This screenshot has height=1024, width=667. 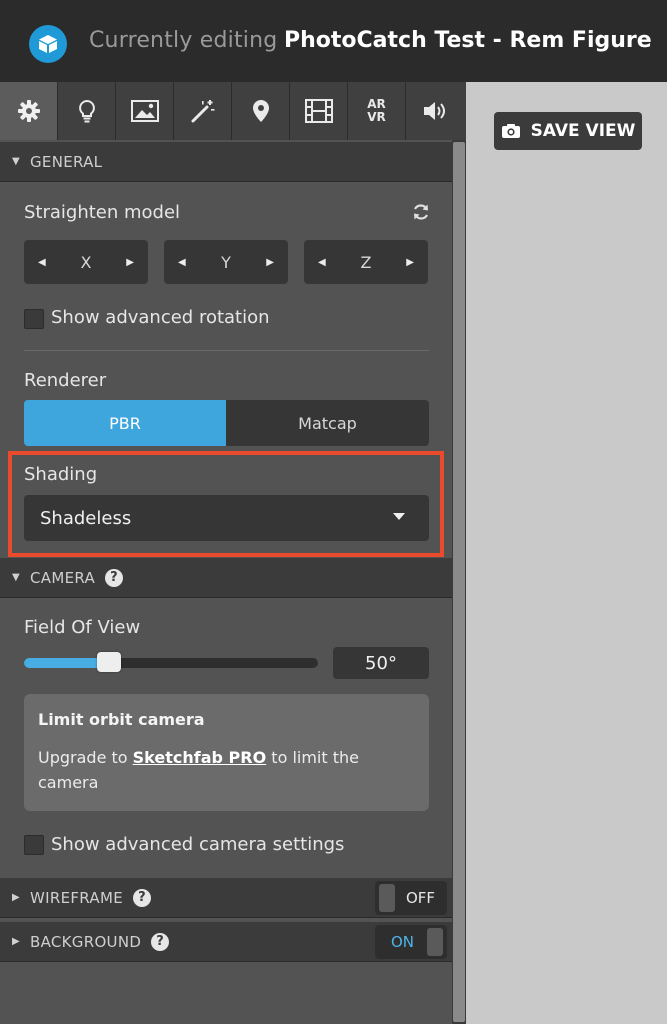 I want to click on renderer-pbr-option: PBR, so click(x=125, y=423).